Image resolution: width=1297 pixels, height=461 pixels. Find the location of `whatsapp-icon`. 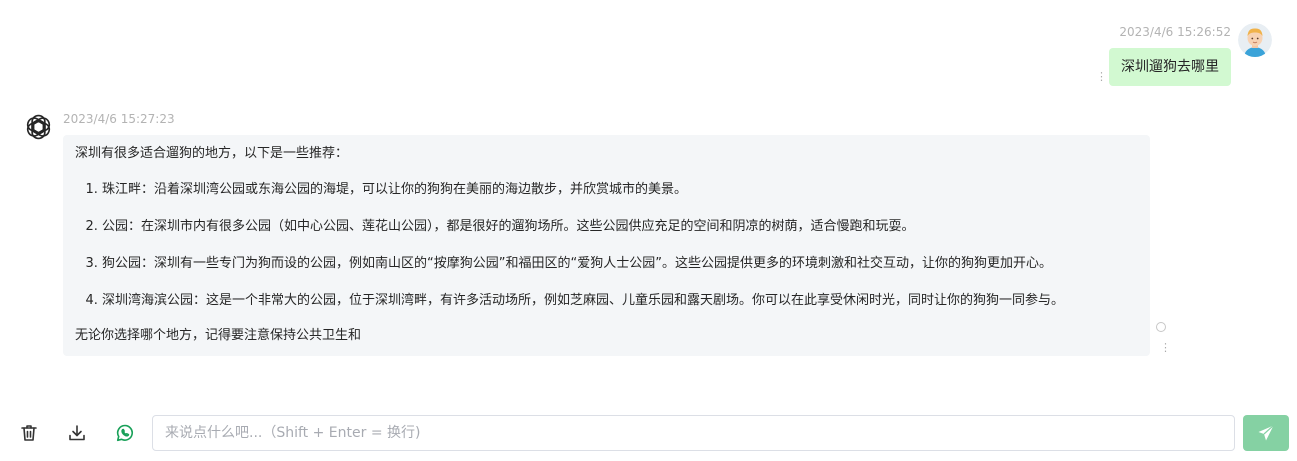

whatsapp-icon is located at coordinates (125, 433).